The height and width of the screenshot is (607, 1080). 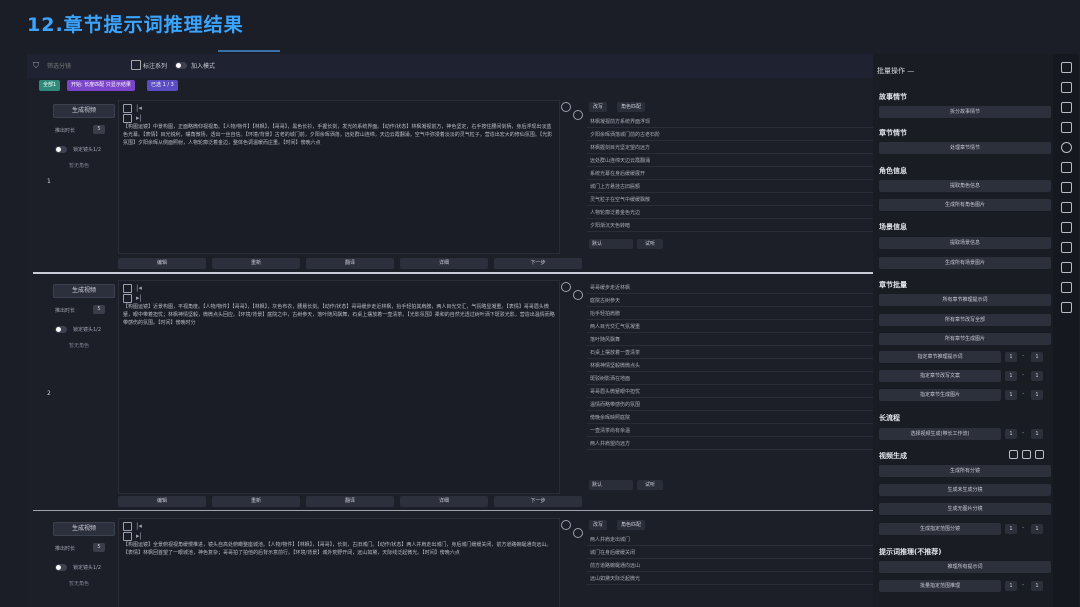 I want to click on share-icon, so click(x=1066, y=267).